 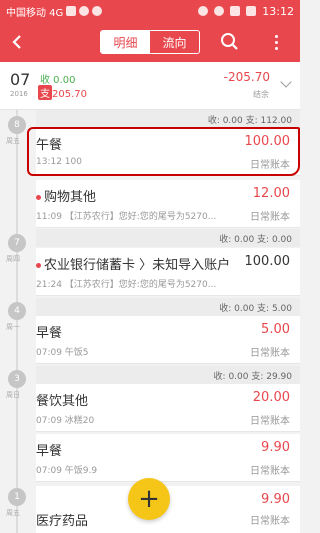 I want to click on day-badge: 8, so click(x=17, y=125).